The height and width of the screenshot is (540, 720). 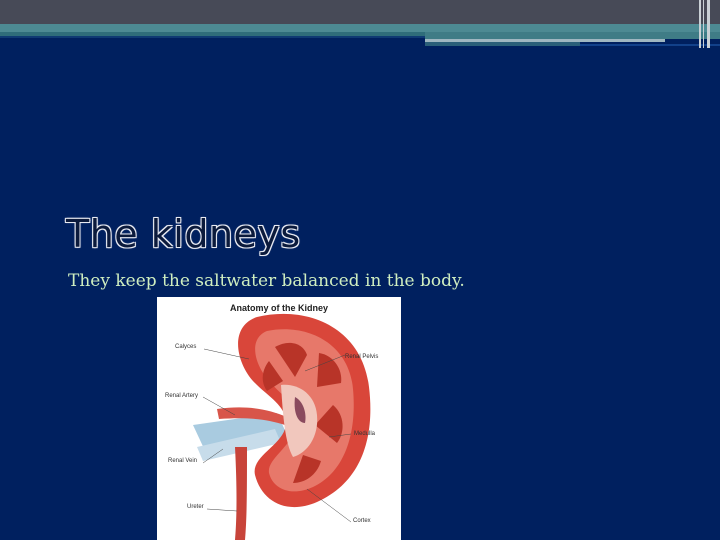 I want to click on header-band-teal, so click(x=360, y=28).